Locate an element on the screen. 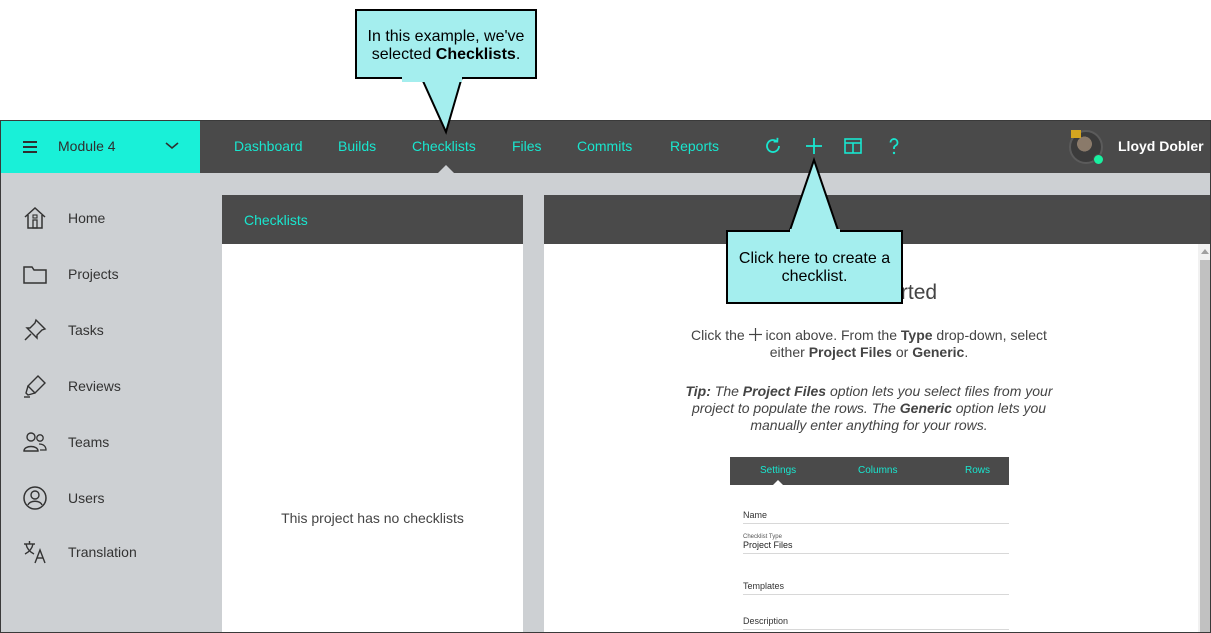 Image resolution: width=1211 pixels, height=633 pixels. sidebar-item-home: Home is located at coordinates (101, 217).